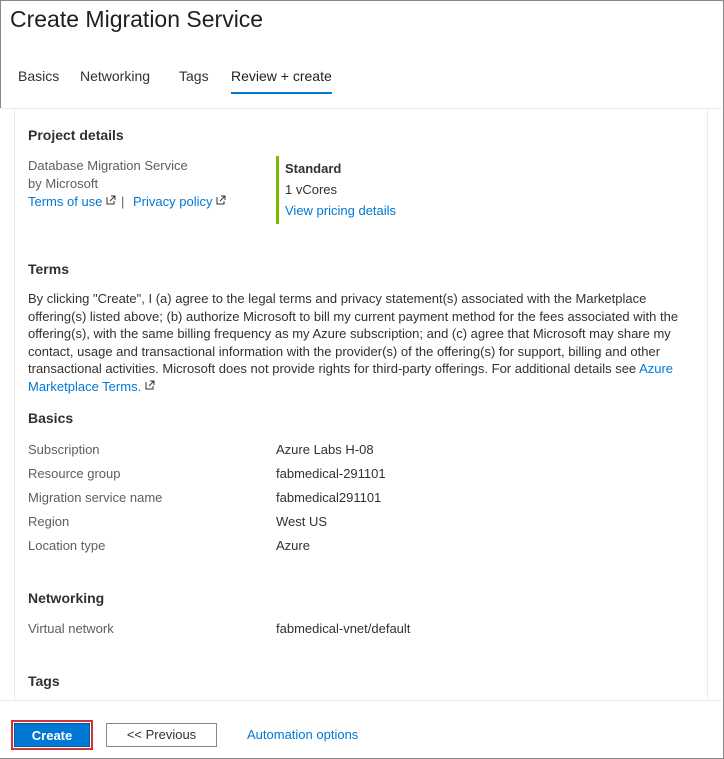 The width and height of the screenshot is (724, 759). Describe the element at coordinates (48, 269) in the screenshot. I see `terms-heading: Terms` at that location.